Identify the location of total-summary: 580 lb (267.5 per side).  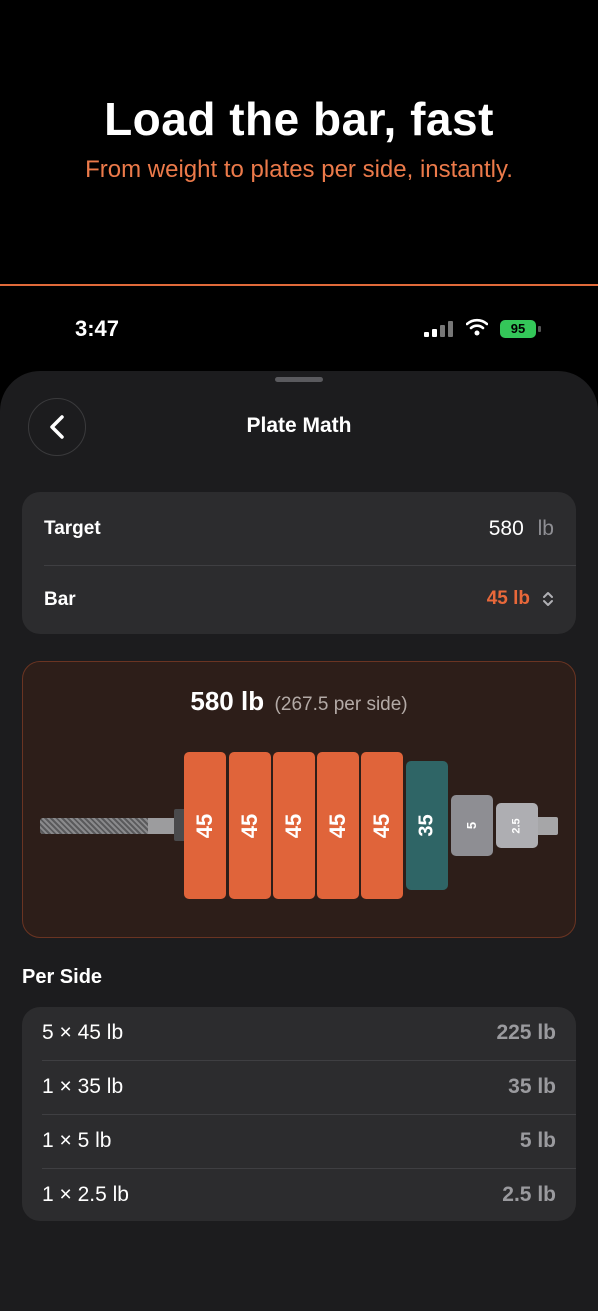
(299, 701).